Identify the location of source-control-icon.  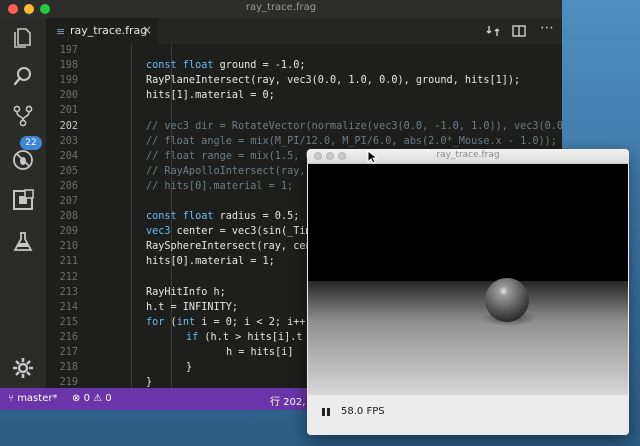
(23, 116).